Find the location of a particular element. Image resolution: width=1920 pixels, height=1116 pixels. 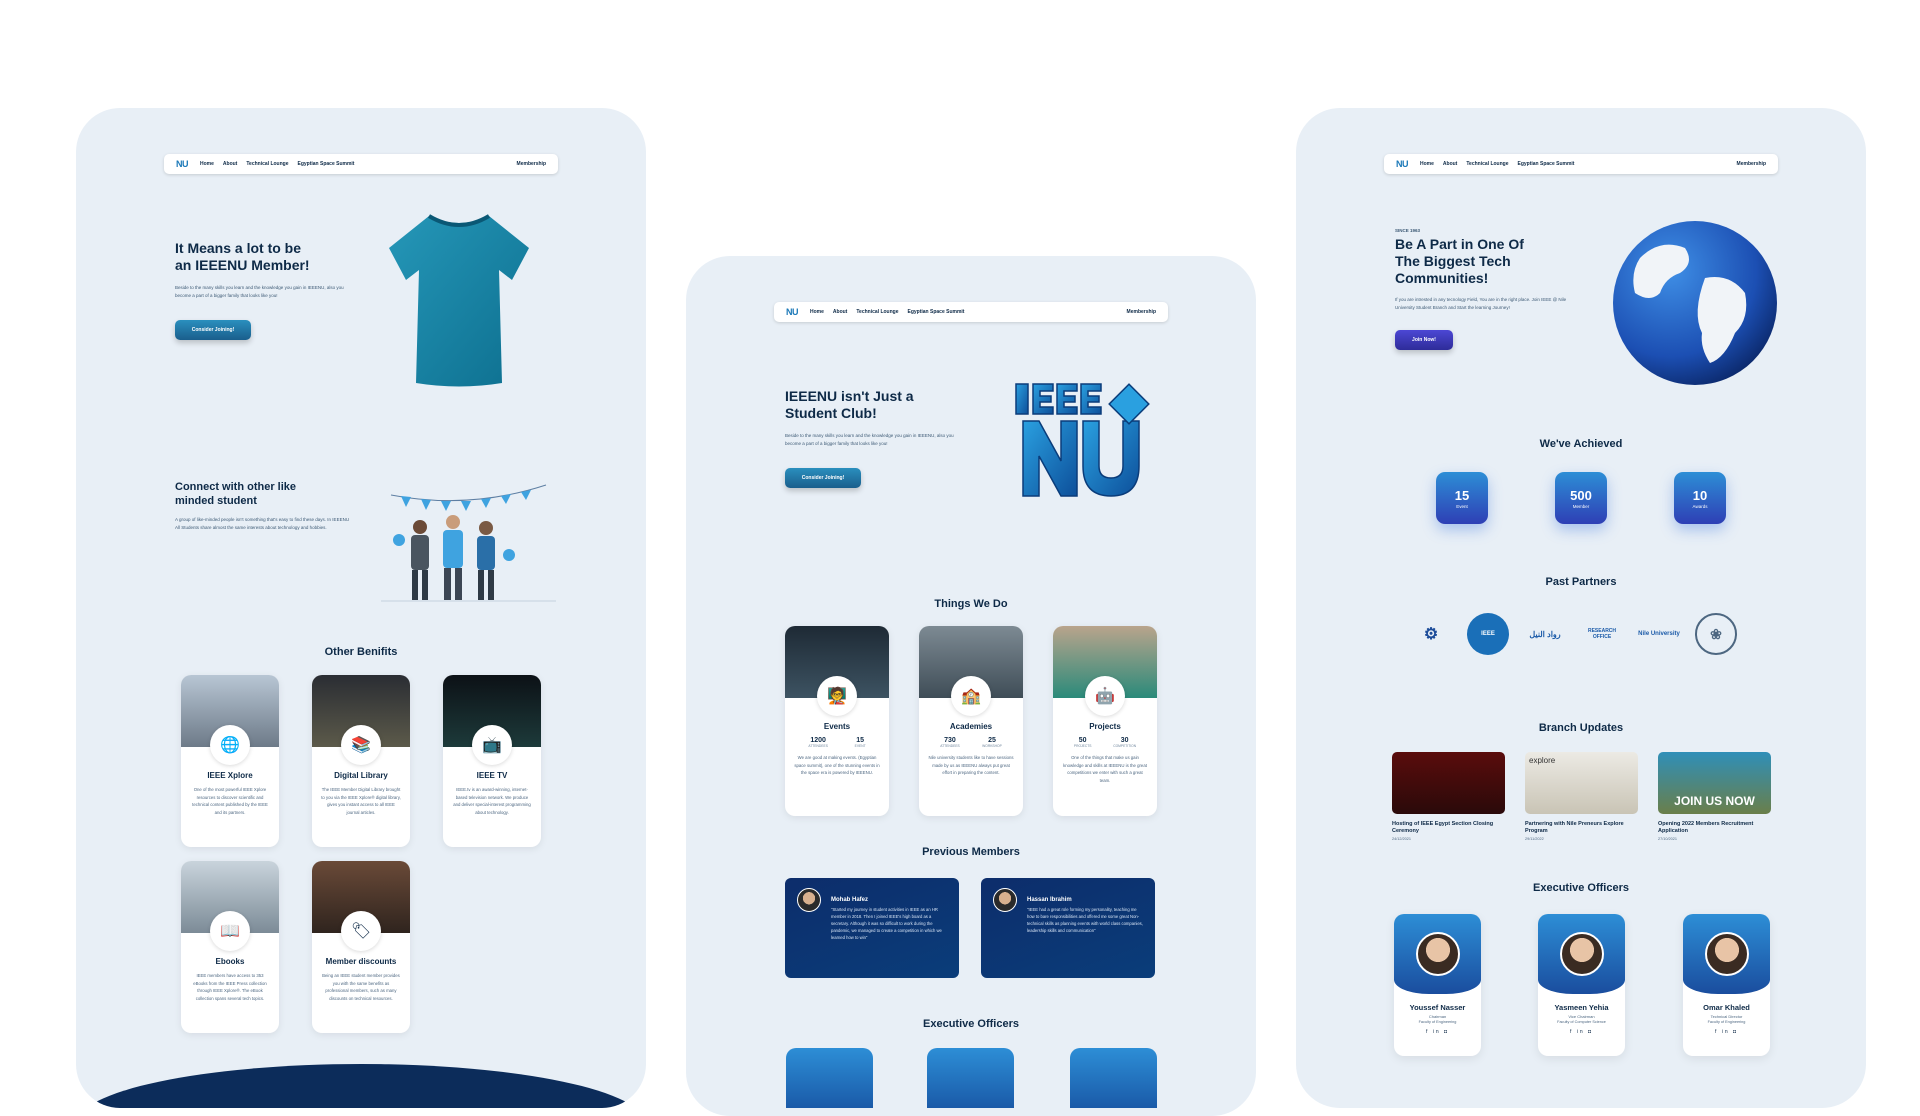

partners-title: Past Partners is located at coordinates (1581, 582).